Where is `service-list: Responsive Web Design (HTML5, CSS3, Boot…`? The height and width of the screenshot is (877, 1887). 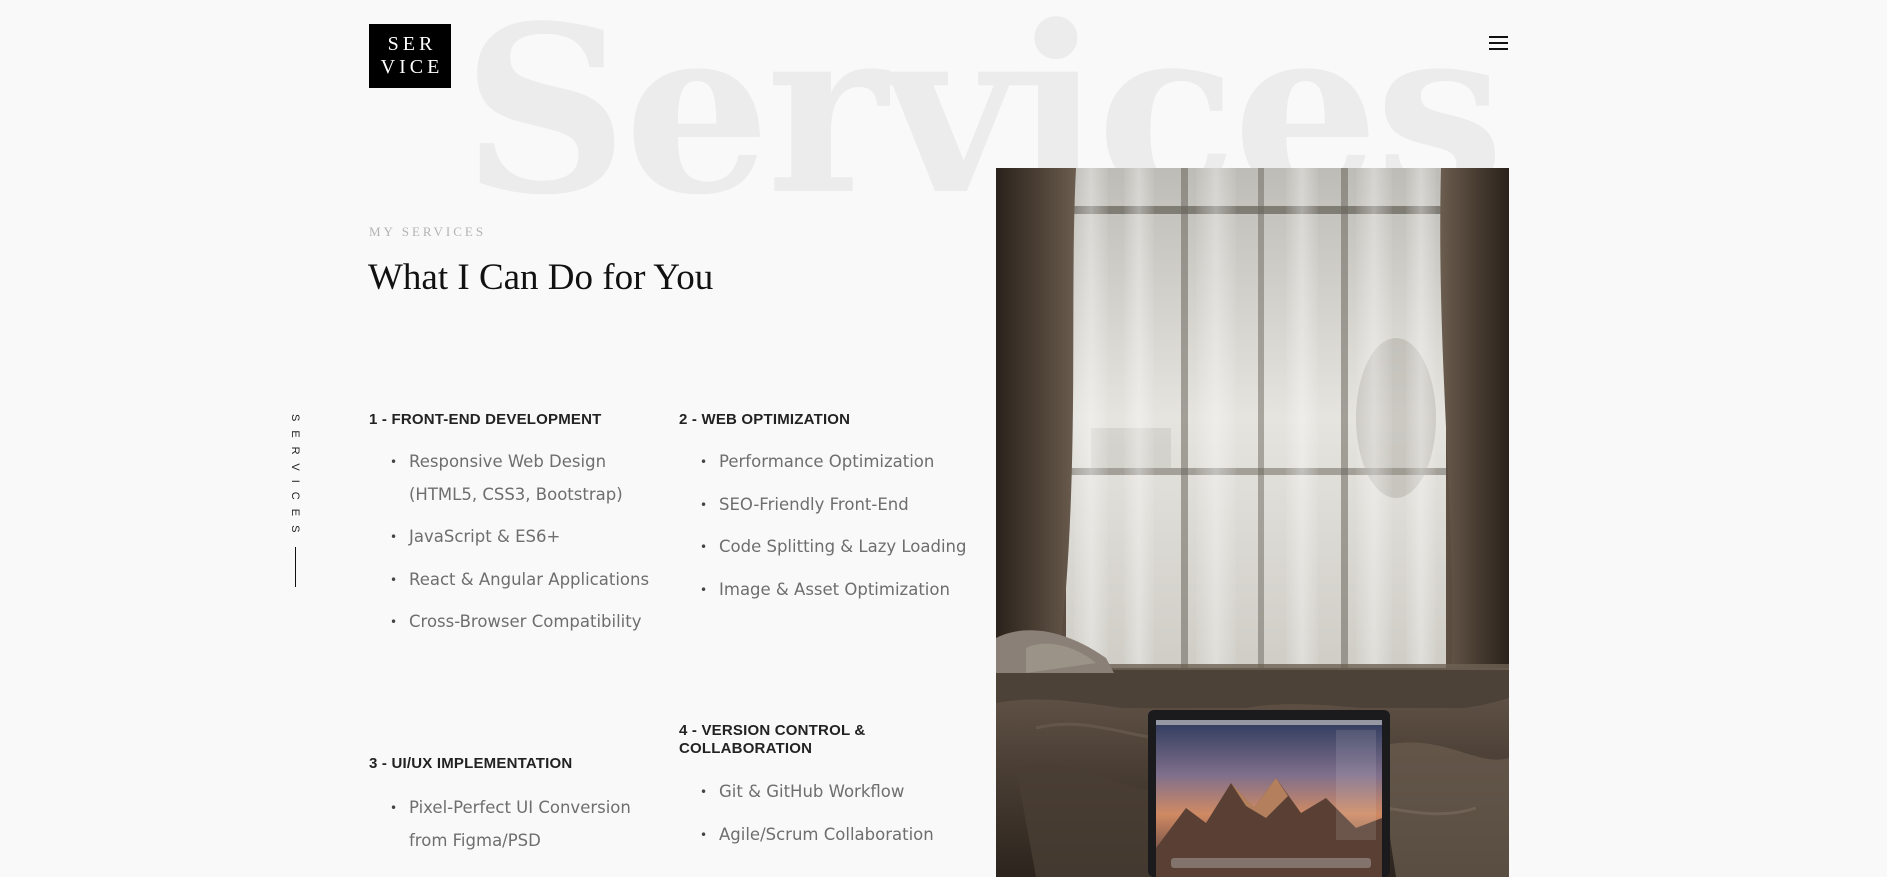
service-list: Responsive Web Design (HTML5, CSS3, Boot… is located at coordinates (514, 542).